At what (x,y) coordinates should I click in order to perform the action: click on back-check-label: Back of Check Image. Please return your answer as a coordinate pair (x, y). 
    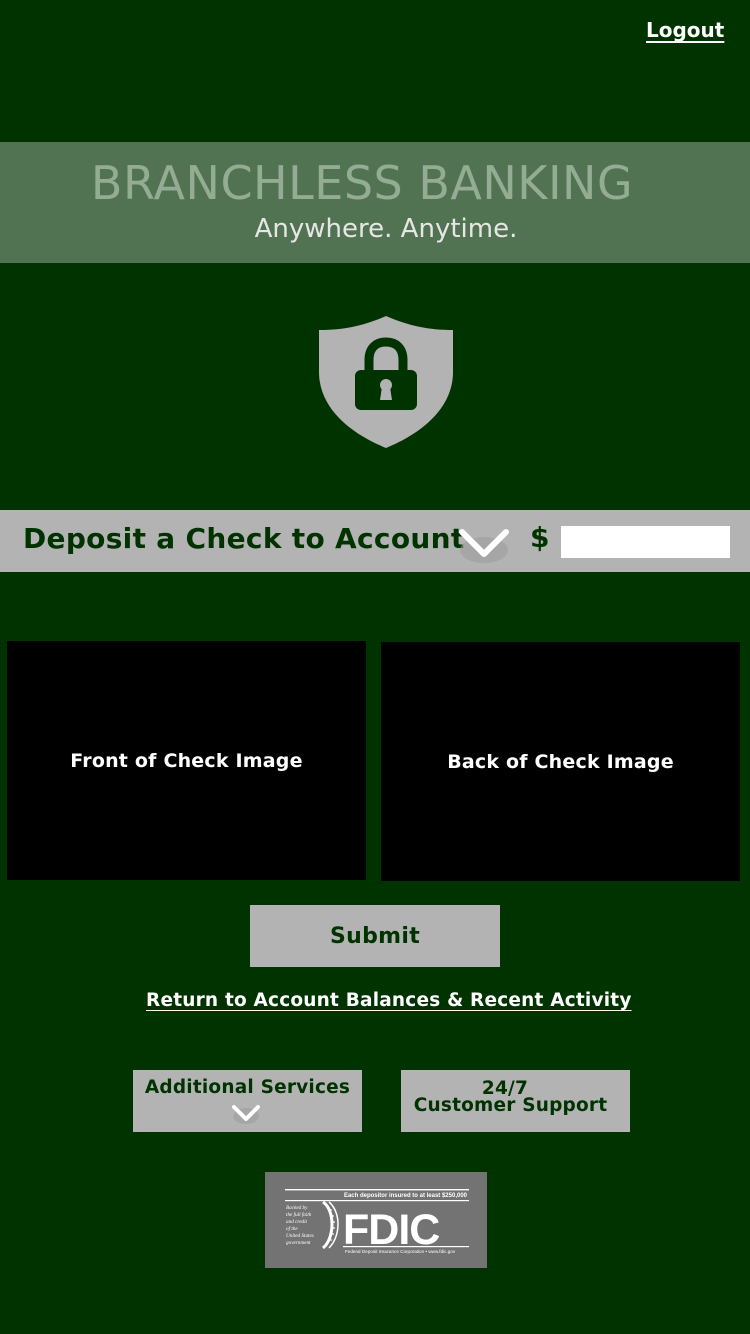
    Looking at the image, I should click on (560, 761).